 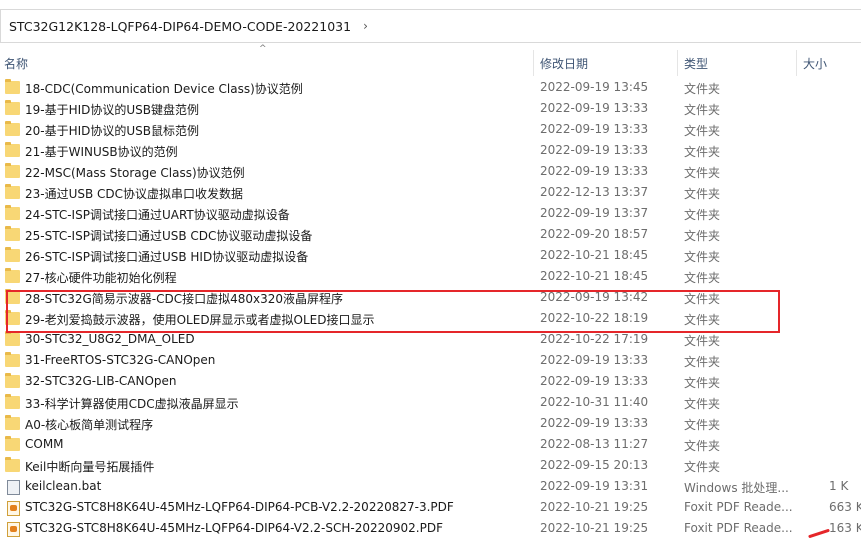 I want to click on column-header-row: ^ 名称 修改日期 类型 大小, so click(x=430, y=60).